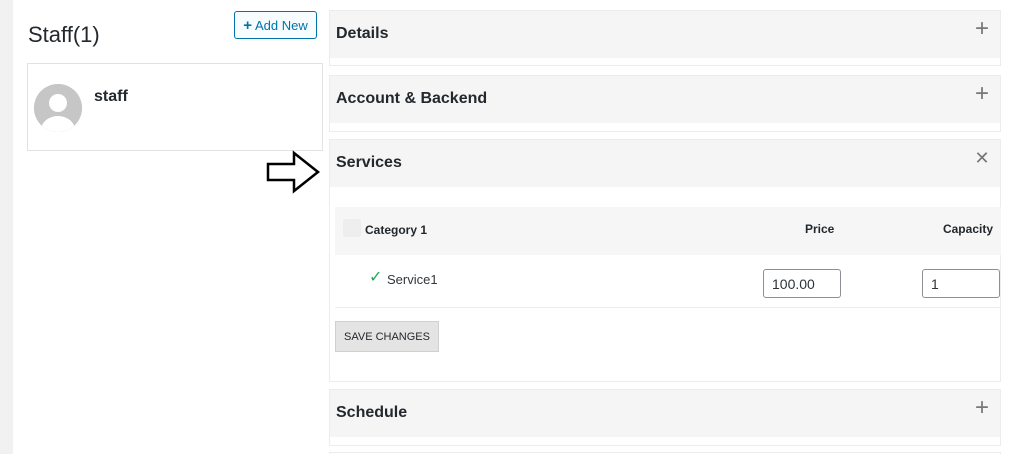 The width and height of the screenshot is (1024, 454). I want to click on staff-list-title: Staff(1), so click(64, 34).